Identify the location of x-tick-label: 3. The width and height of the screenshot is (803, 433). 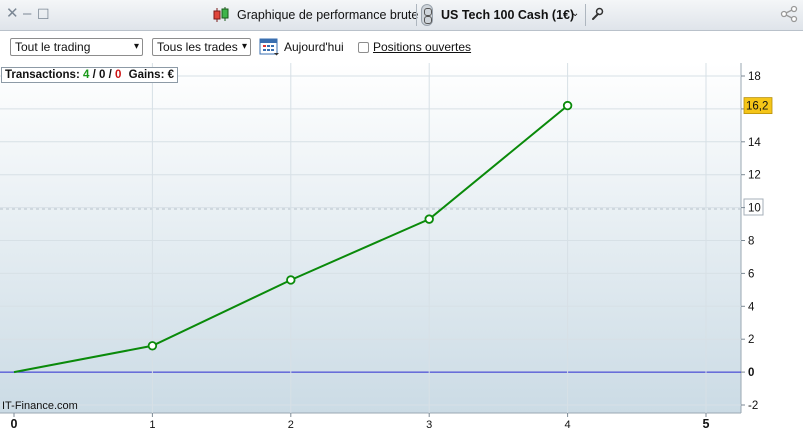
(429, 425).